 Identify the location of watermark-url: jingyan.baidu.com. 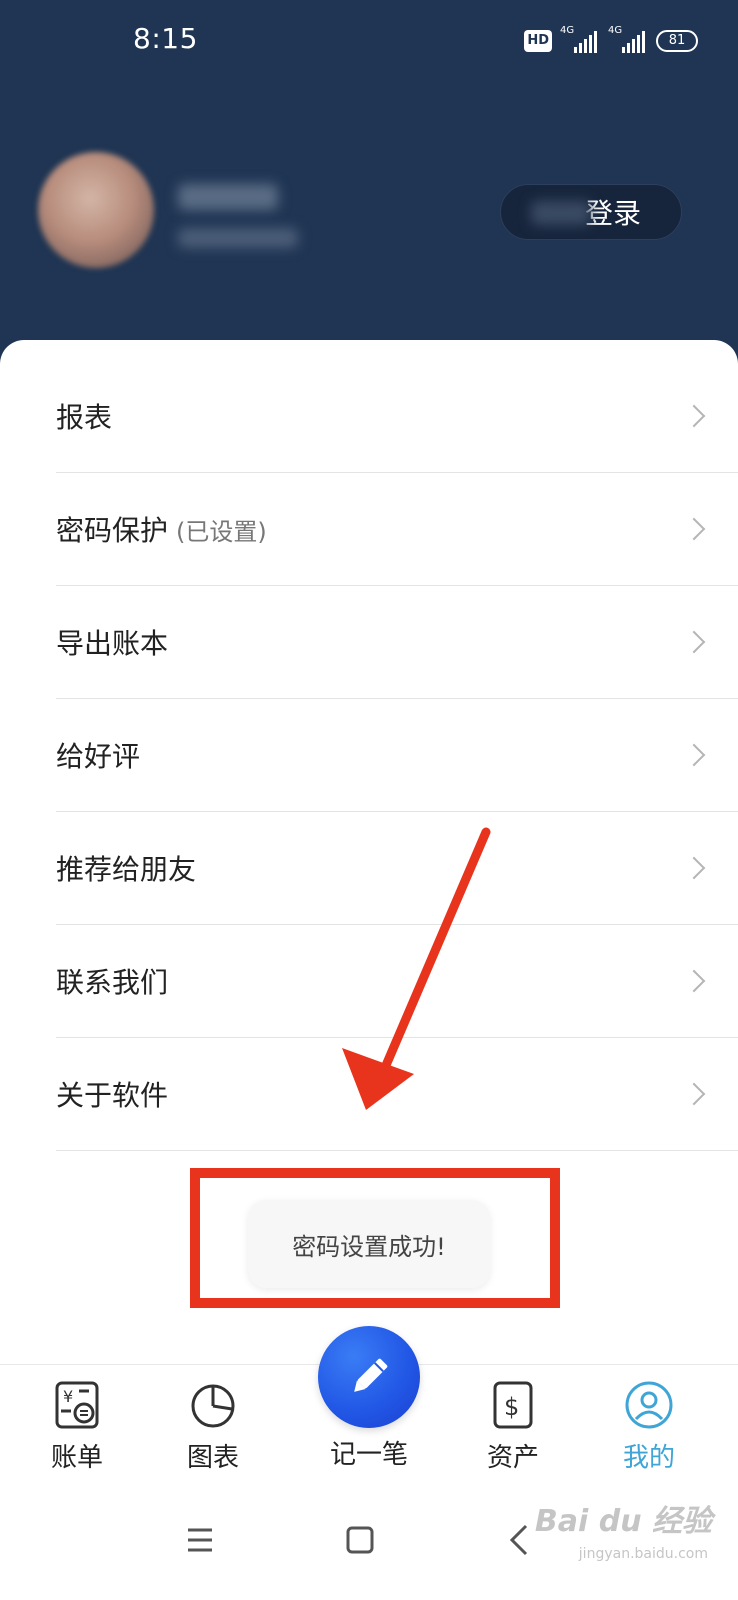
(643, 1554).